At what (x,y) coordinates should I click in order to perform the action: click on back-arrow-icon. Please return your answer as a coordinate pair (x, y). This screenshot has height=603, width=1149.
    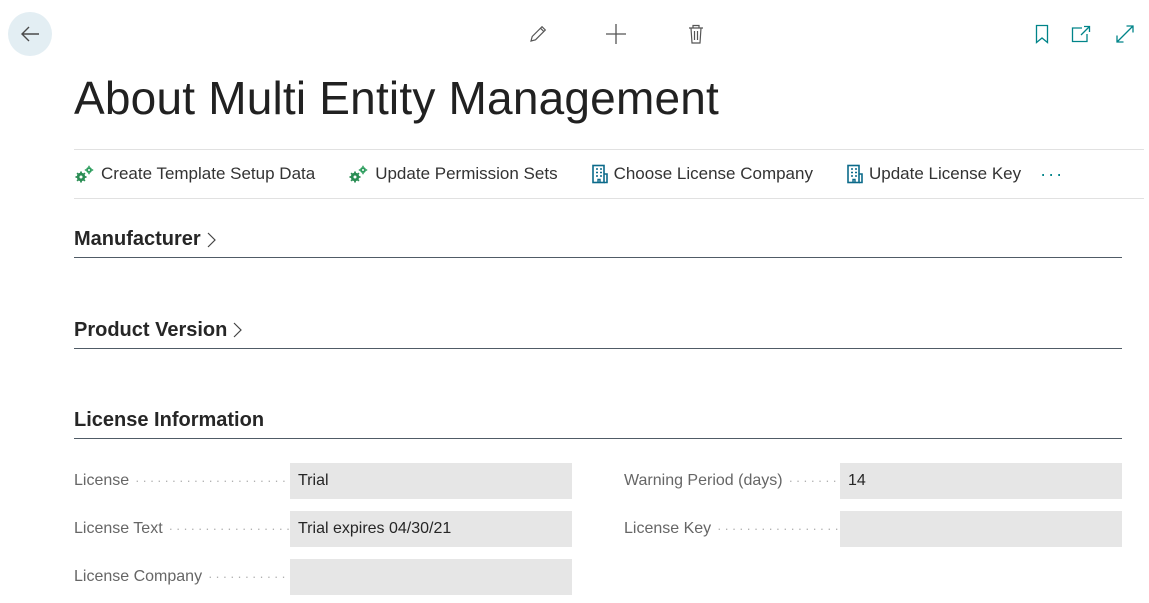
    Looking at the image, I should click on (30, 34).